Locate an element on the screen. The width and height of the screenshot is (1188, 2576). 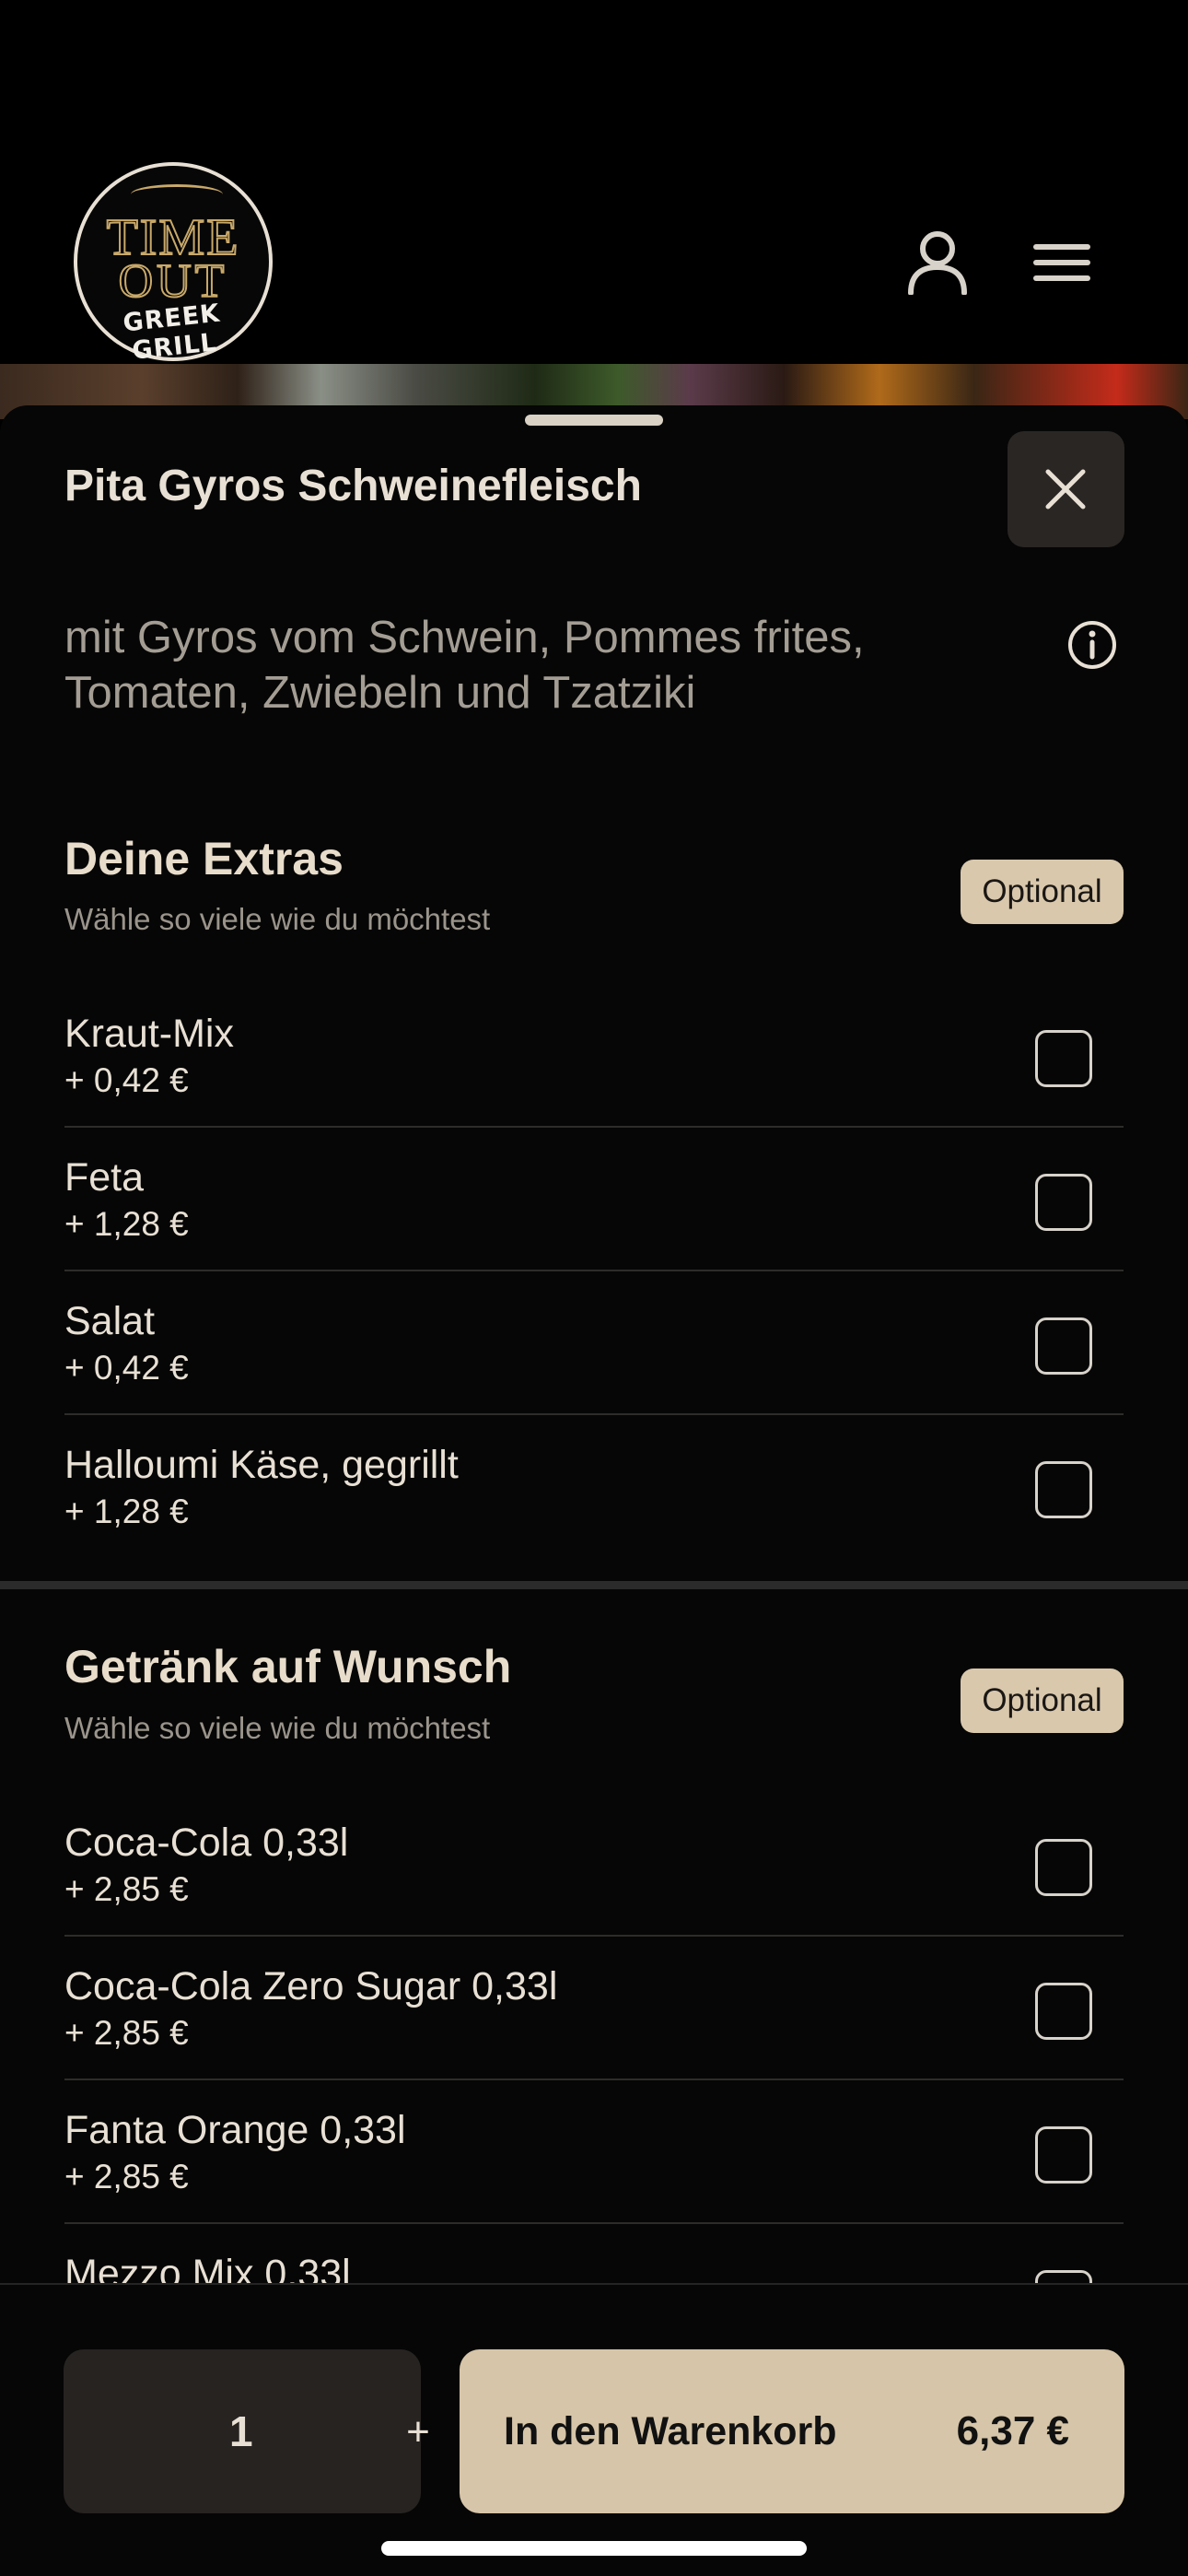
list-item: Halloumi Käse, gegrillt + 1,28 € is located at coordinates (594, 1487).